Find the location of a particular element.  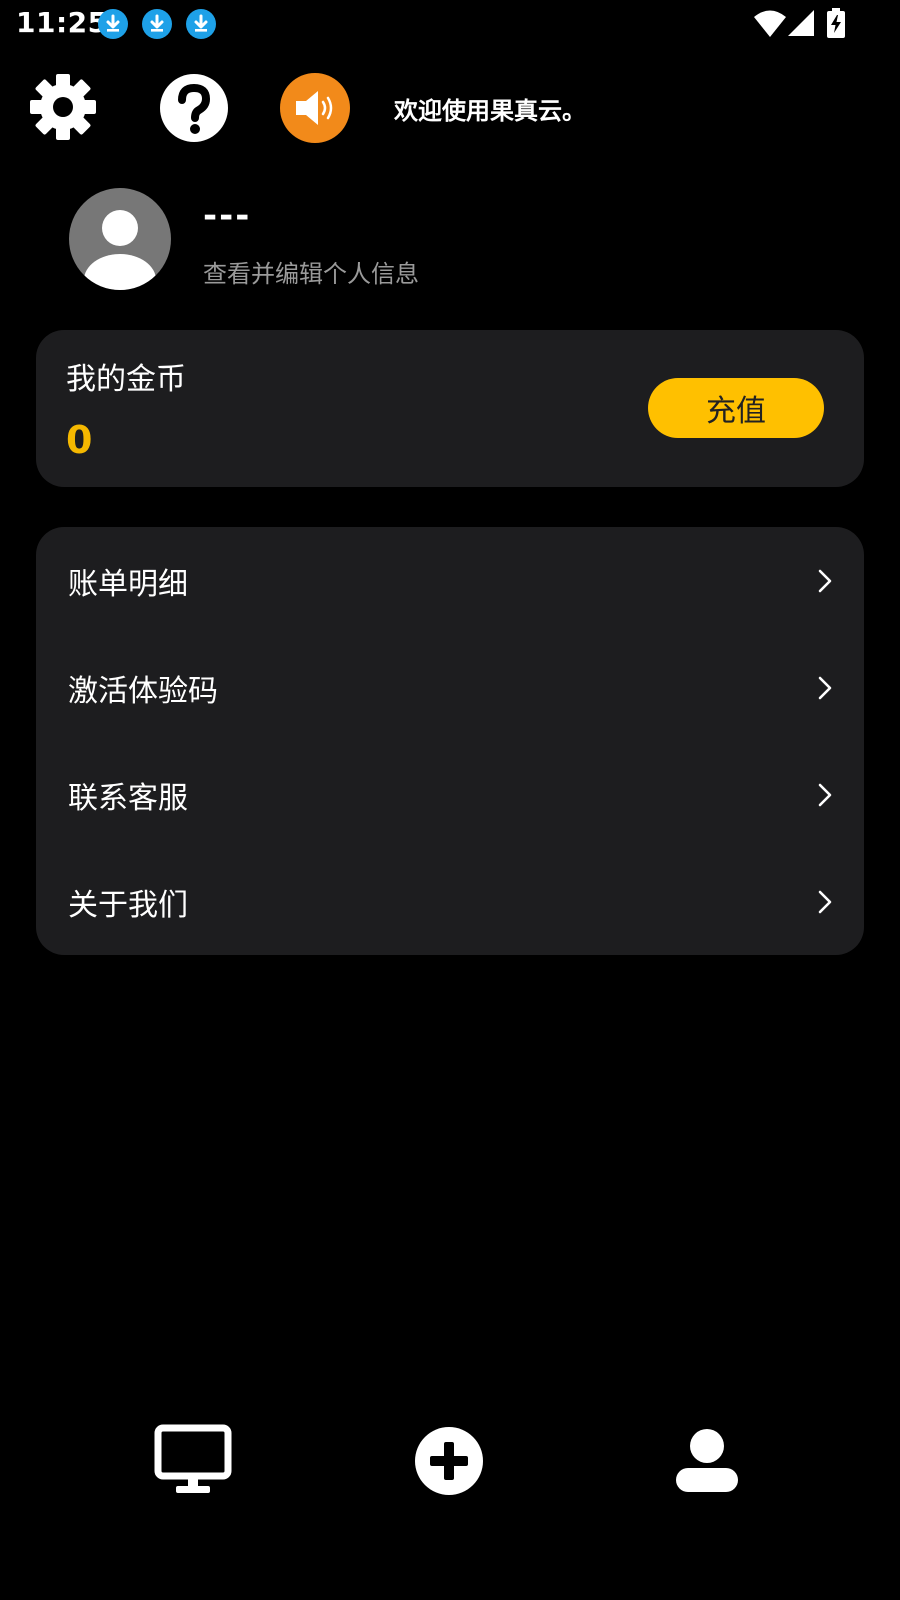

add-icon is located at coordinates (449, 1461).